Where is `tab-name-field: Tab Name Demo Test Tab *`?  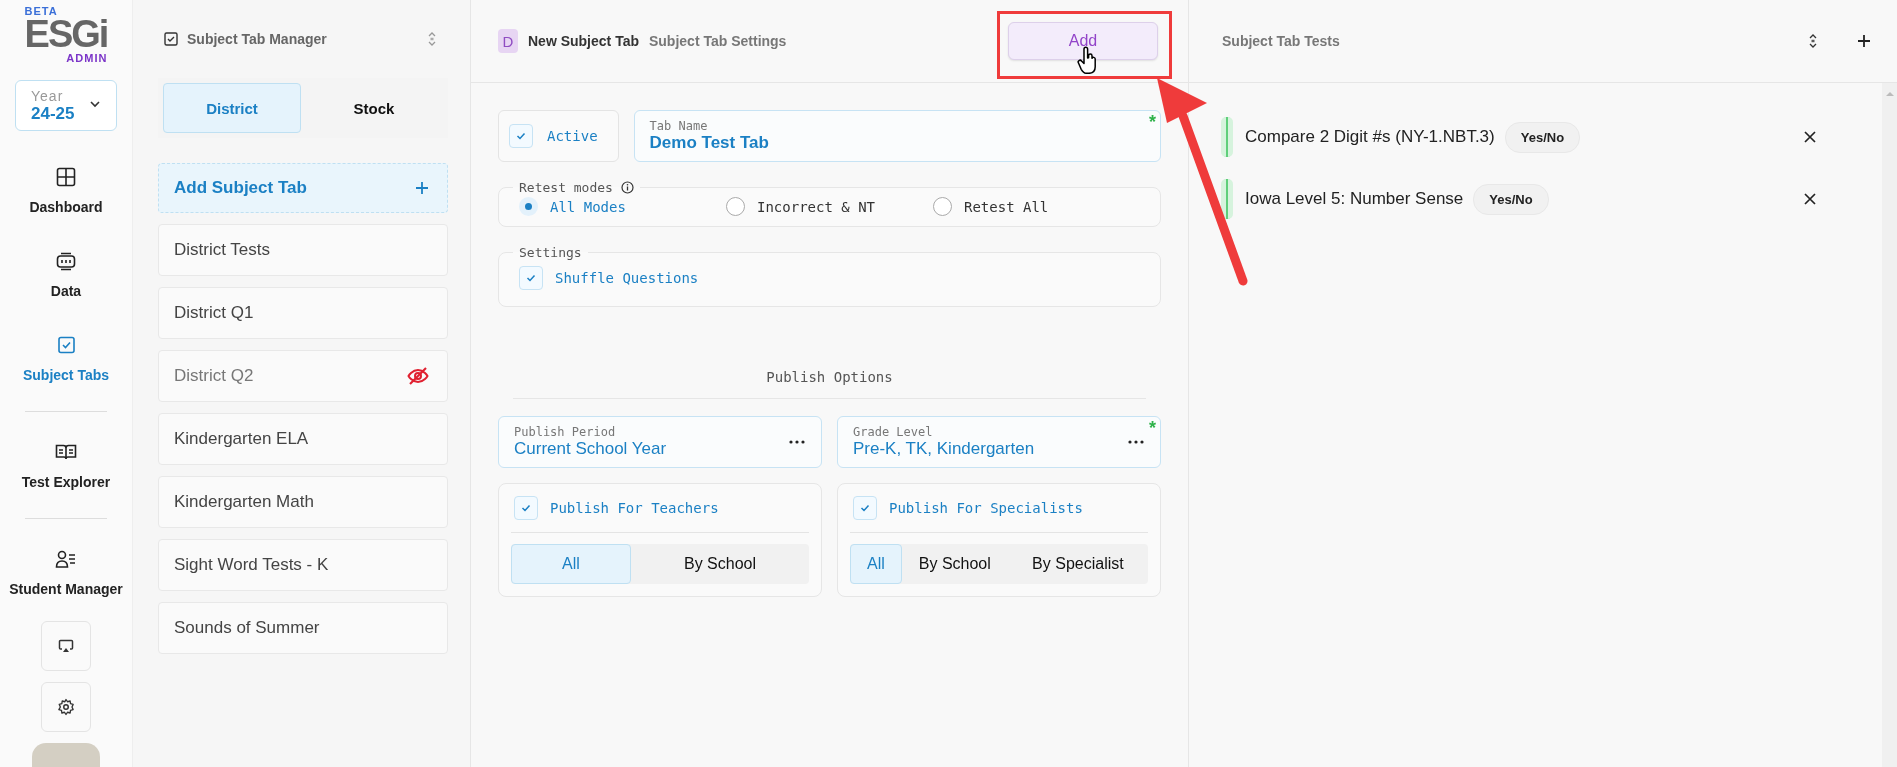 tab-name-field: Tab Name Demo Test Tab * is located at coordinates (897, 136).